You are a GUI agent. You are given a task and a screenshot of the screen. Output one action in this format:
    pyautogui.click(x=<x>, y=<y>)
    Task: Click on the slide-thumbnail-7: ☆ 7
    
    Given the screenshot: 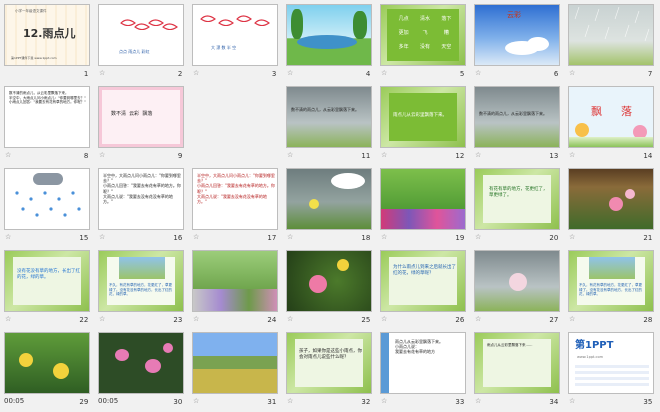 What is the action you would take?
    pyautogui.click(x=613, y=43)
    